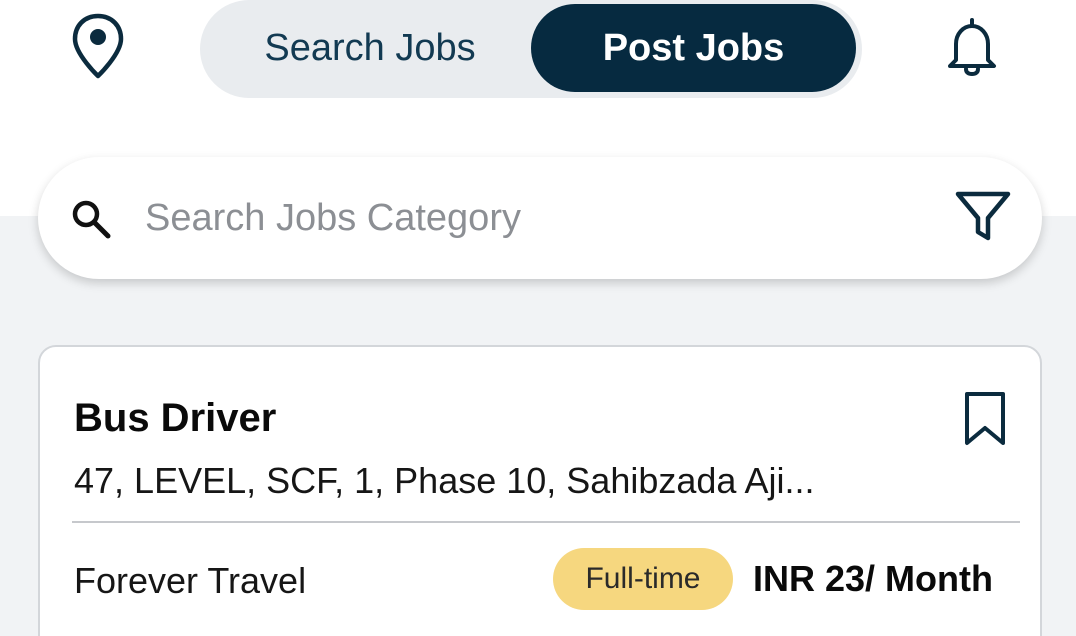  I want to click on tab-post-jobs: Post Jobs, so click(693, 48).